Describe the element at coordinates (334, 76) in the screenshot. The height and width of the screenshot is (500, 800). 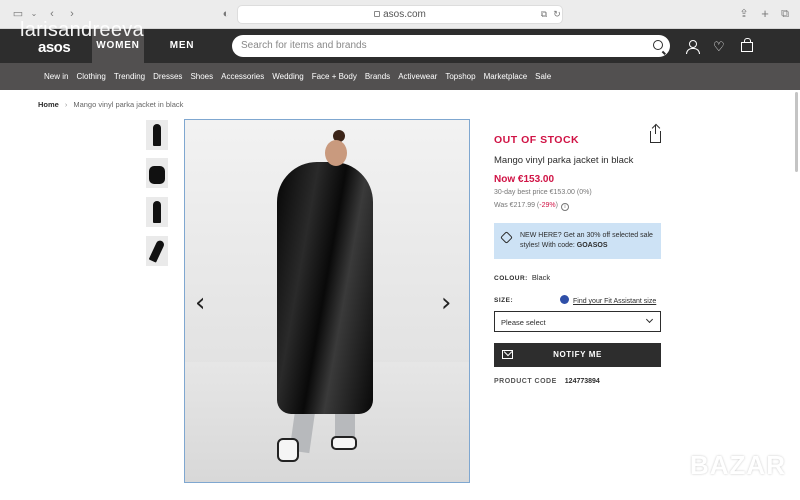
I see `nav-item-face-body: Face + Body` at that location.